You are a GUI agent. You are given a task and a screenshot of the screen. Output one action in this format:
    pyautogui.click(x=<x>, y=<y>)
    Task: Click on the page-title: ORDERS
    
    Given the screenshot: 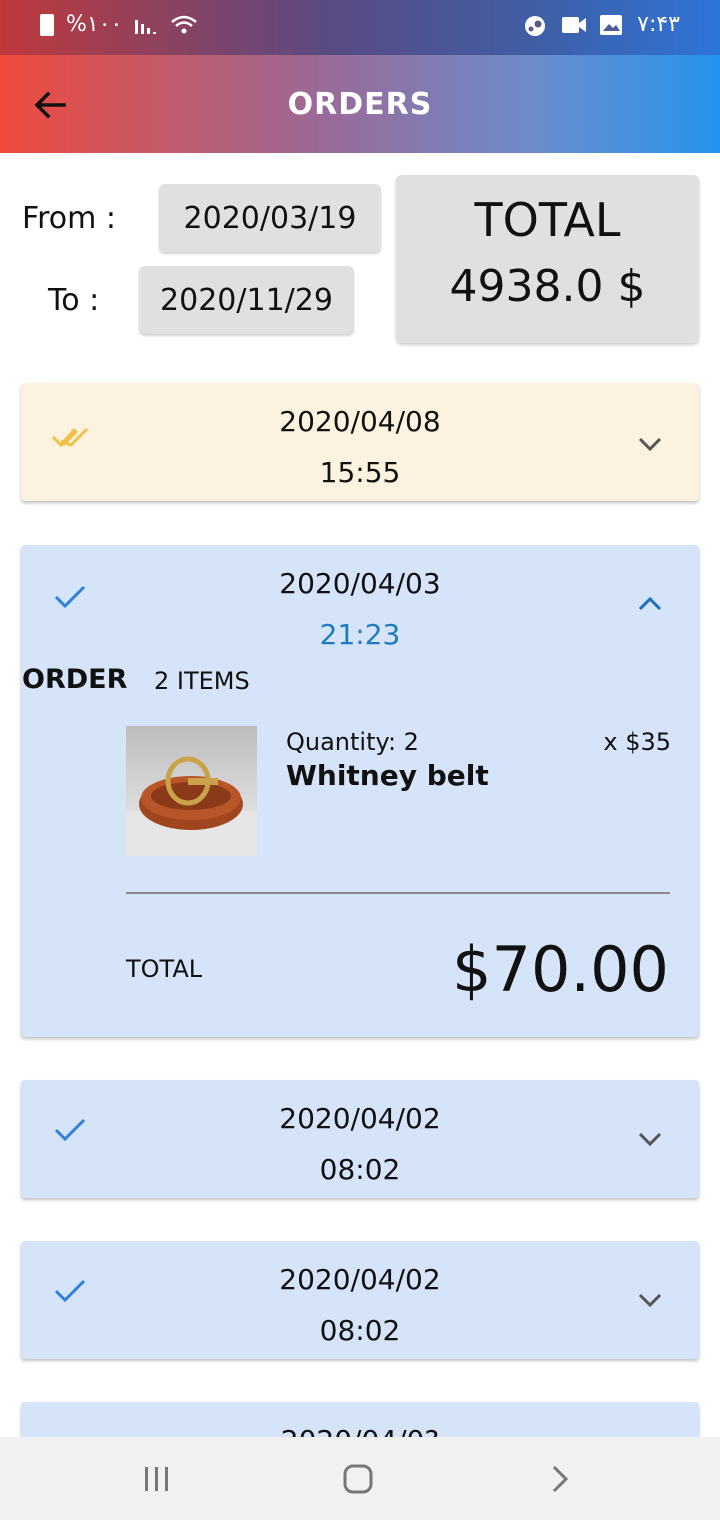 What is the action you would take?
    pyautogui.click(x=360, y=104)
    